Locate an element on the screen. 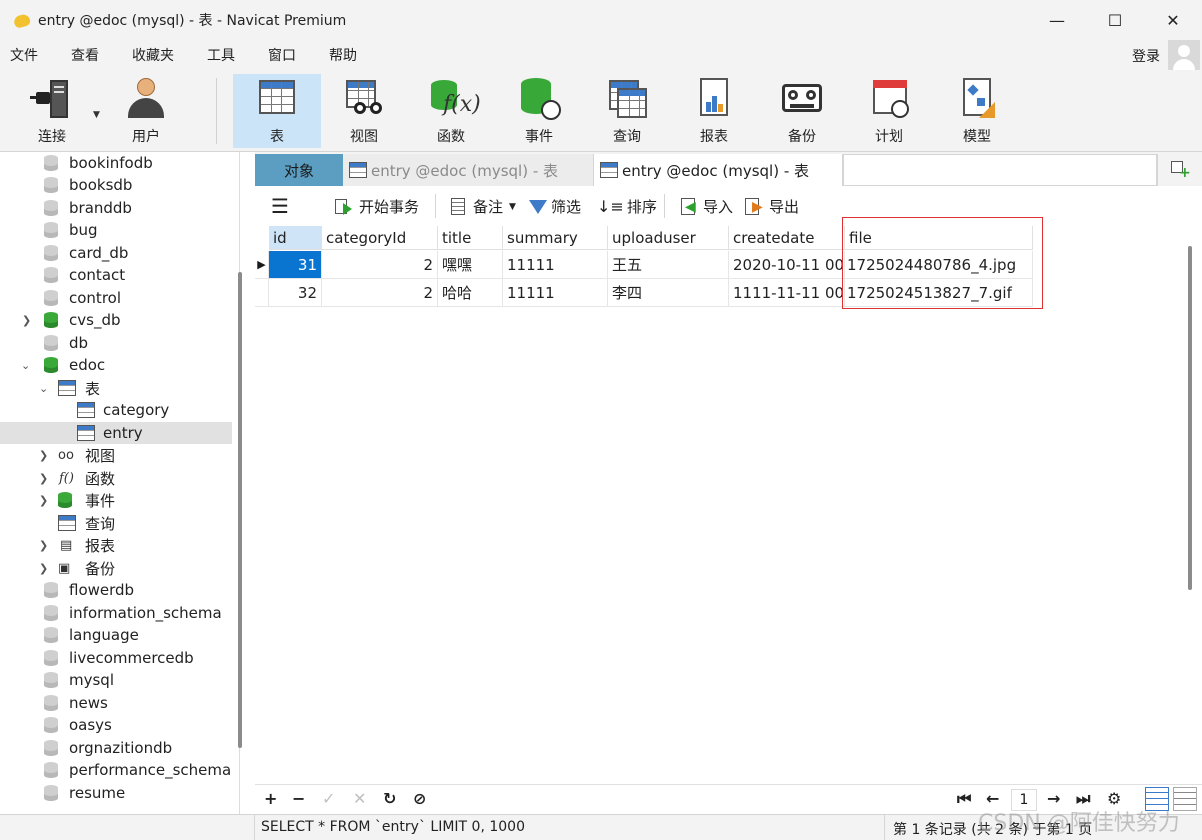 The width and height of the screenshot is (1202, 840). tree-group-queries: 查询 is located at coordinates (116, 523).